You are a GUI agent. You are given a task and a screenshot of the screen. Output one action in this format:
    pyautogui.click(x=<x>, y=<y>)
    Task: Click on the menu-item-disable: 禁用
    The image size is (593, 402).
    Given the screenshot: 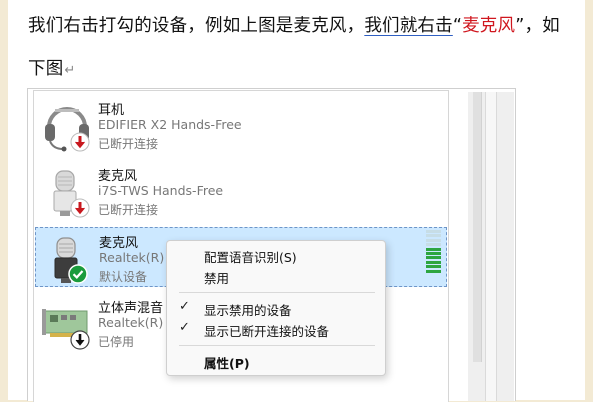 What is the action you would take?
    pyautogui.click(x=275, y=276)
    